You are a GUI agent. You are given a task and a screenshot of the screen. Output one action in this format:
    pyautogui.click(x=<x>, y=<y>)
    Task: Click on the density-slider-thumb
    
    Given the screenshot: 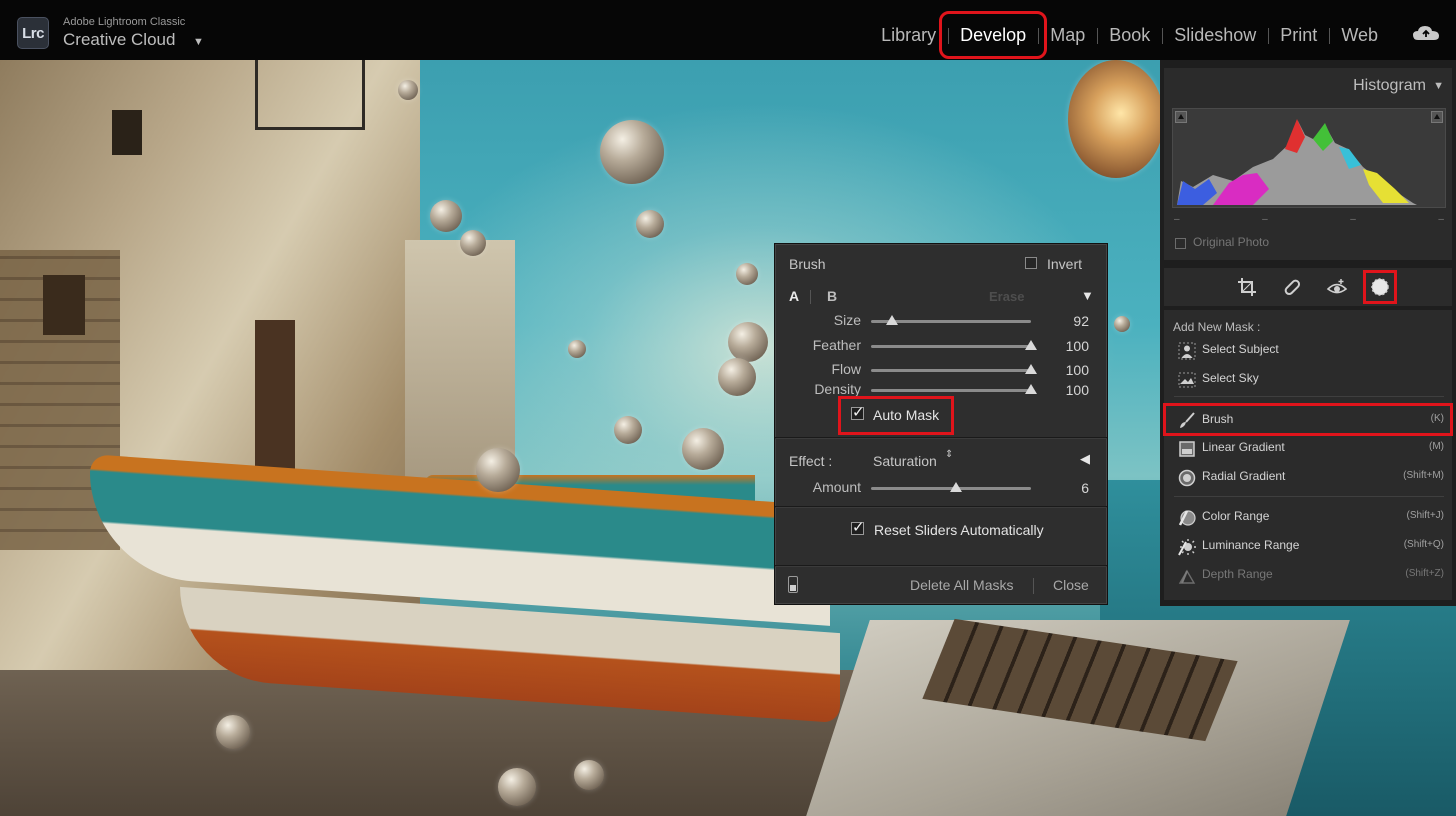 What is the action you would take?
    pyautogui.click(x=1031, y=389)
    